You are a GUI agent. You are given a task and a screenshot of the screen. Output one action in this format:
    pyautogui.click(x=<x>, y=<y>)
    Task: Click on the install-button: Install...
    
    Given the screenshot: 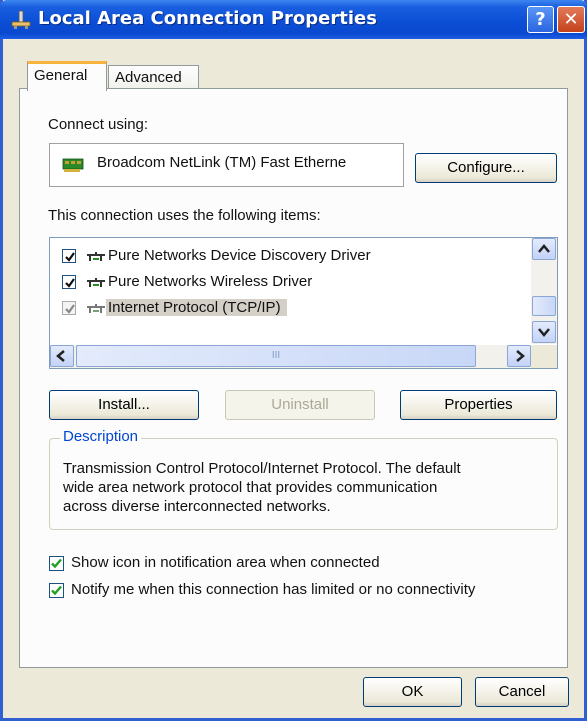 What is the action you would take?
    pyautogui.click(x=124, y=405)
    